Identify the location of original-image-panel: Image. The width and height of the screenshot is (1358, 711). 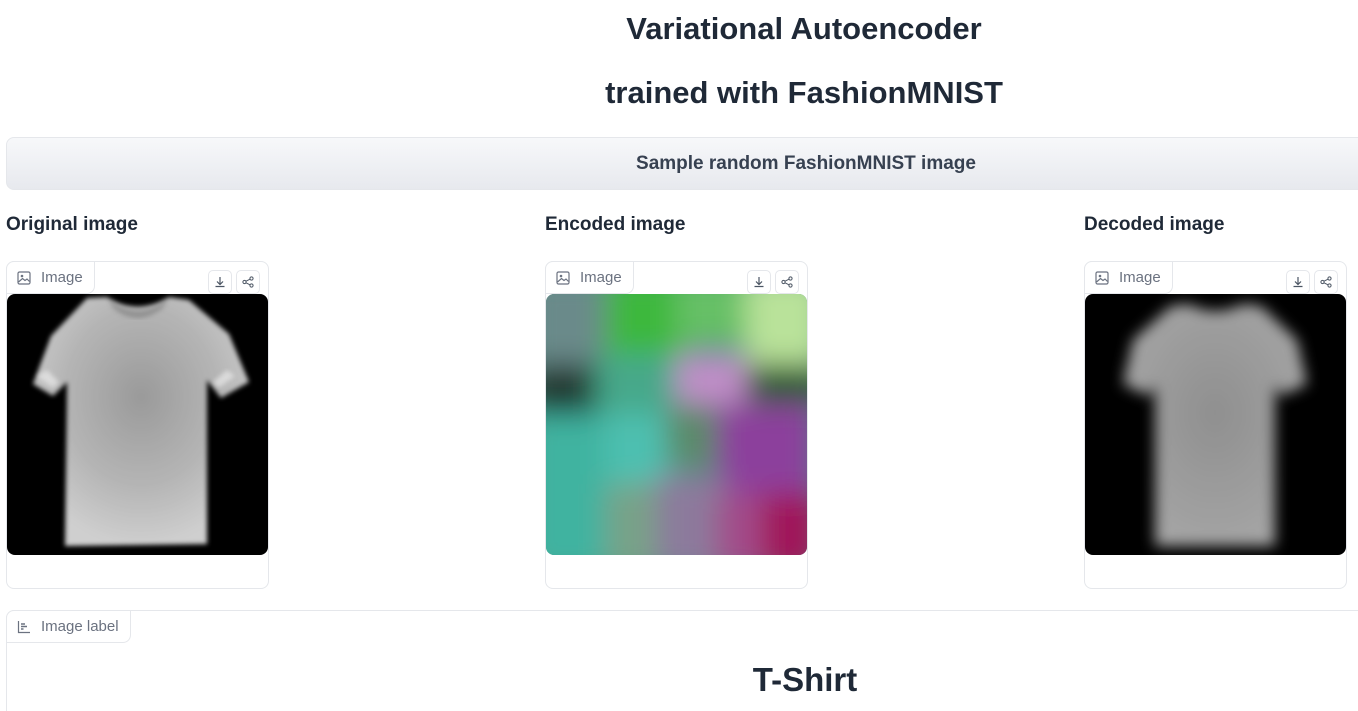
(137, 425).